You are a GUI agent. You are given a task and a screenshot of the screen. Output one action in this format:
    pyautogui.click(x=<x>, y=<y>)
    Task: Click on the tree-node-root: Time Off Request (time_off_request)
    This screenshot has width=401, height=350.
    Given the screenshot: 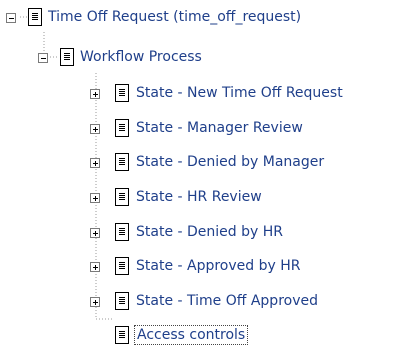 What is the action you would take?
    pyautogui.click(x=200, y=17)
    